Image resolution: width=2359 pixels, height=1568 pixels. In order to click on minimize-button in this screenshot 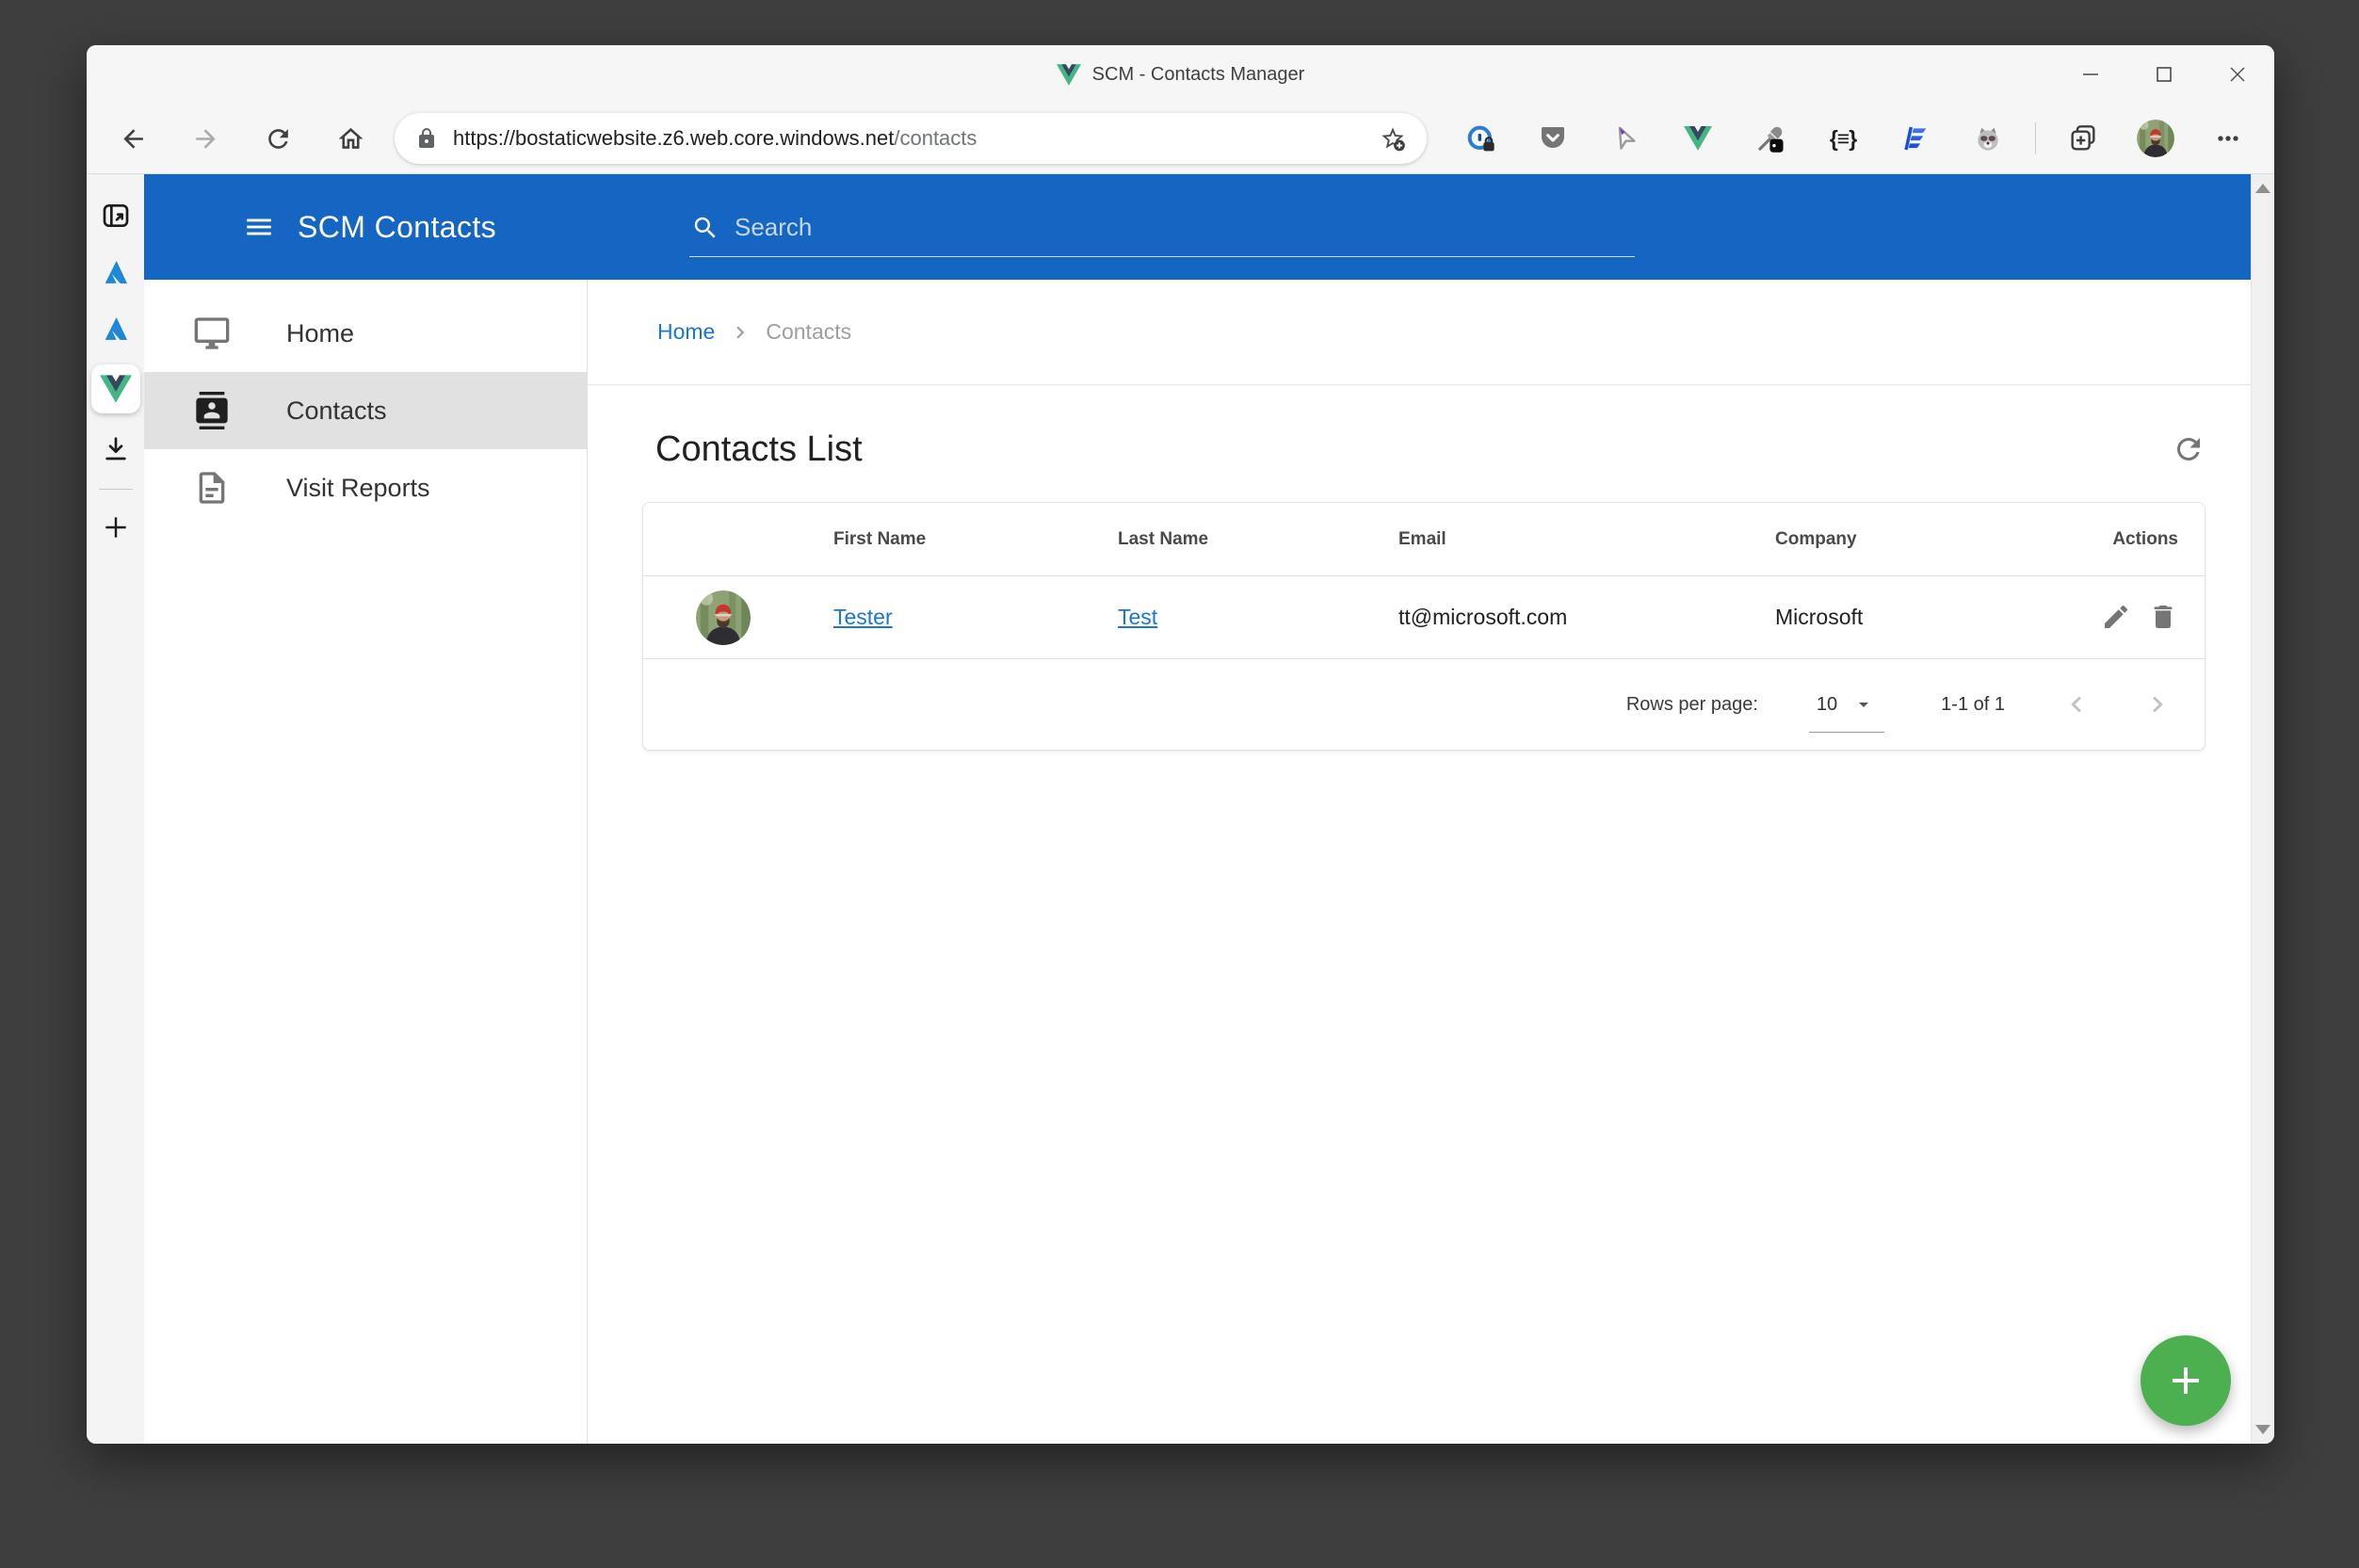, I will do `click(2090, 74)`.